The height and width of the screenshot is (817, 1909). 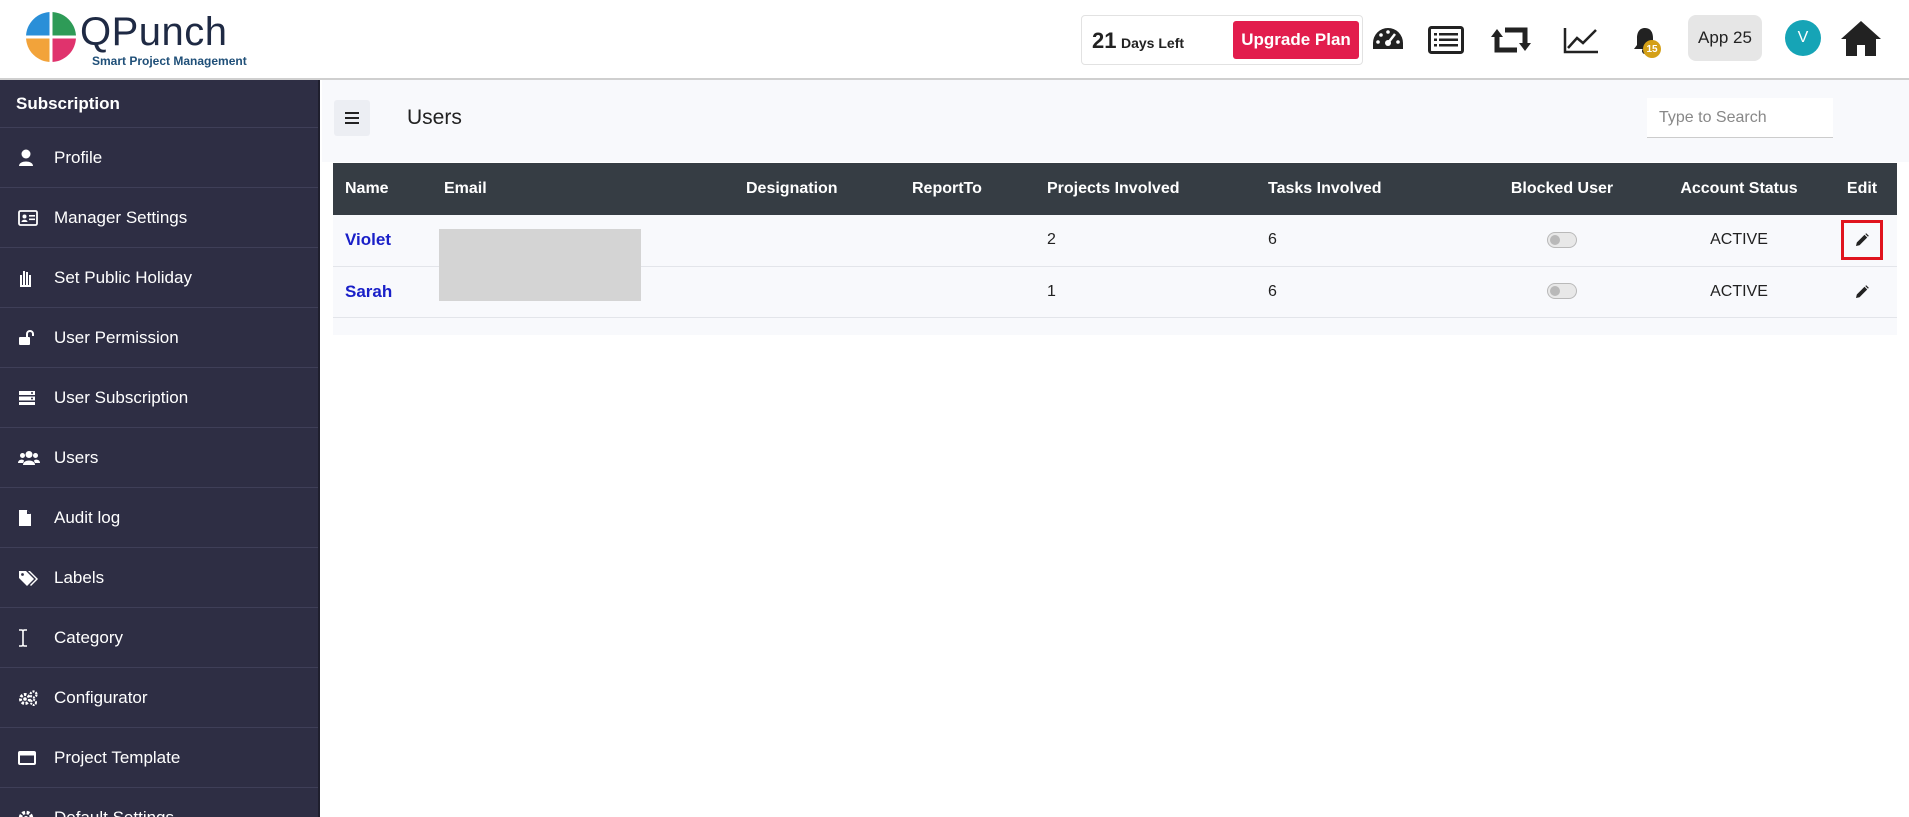 I want to click on sidebar-item-label: Users, so click(x=76, y=457).